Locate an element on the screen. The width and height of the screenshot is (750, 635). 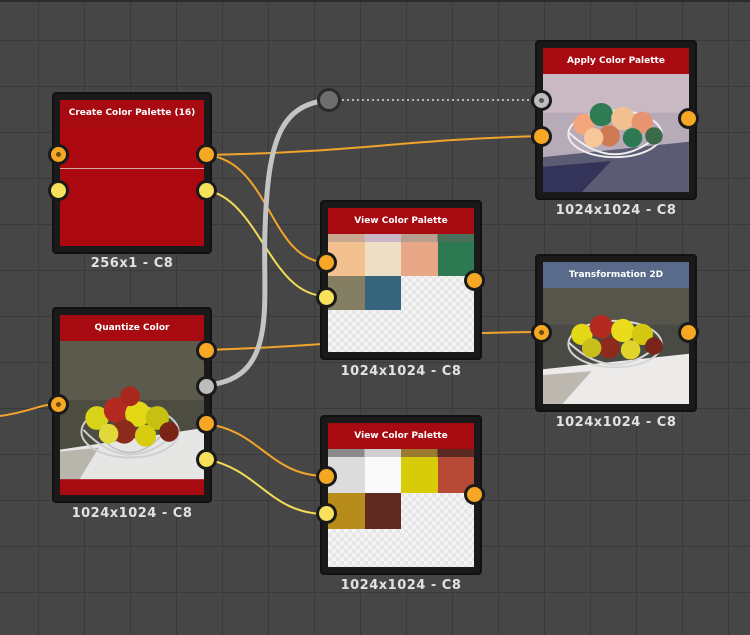
wire-gray-quantize-reroute is located at coordinates (268, 242).